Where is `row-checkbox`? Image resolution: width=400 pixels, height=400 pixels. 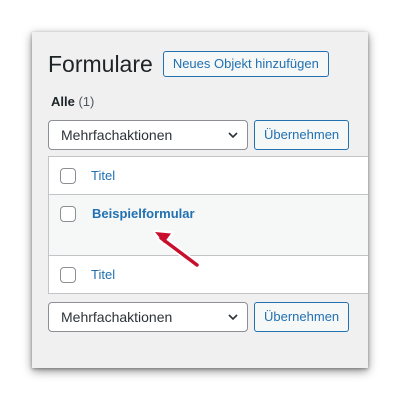
row-checkbox is located at coordinates (68, 214).